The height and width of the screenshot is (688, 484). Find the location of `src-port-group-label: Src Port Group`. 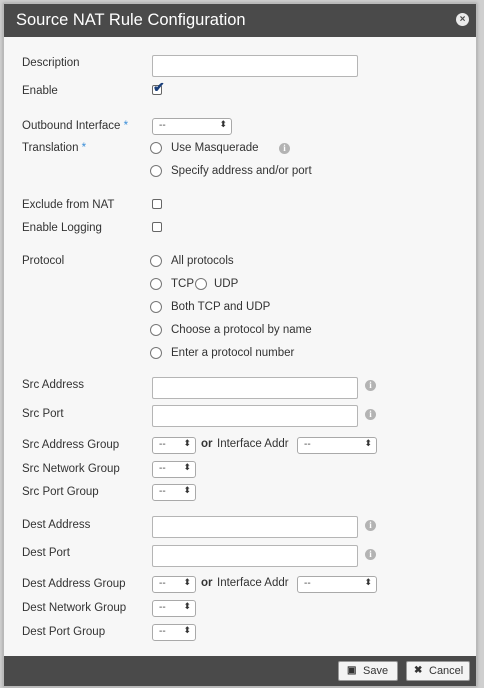

src-port-group-label: Src Port Group is located at coordinates (60, 492).